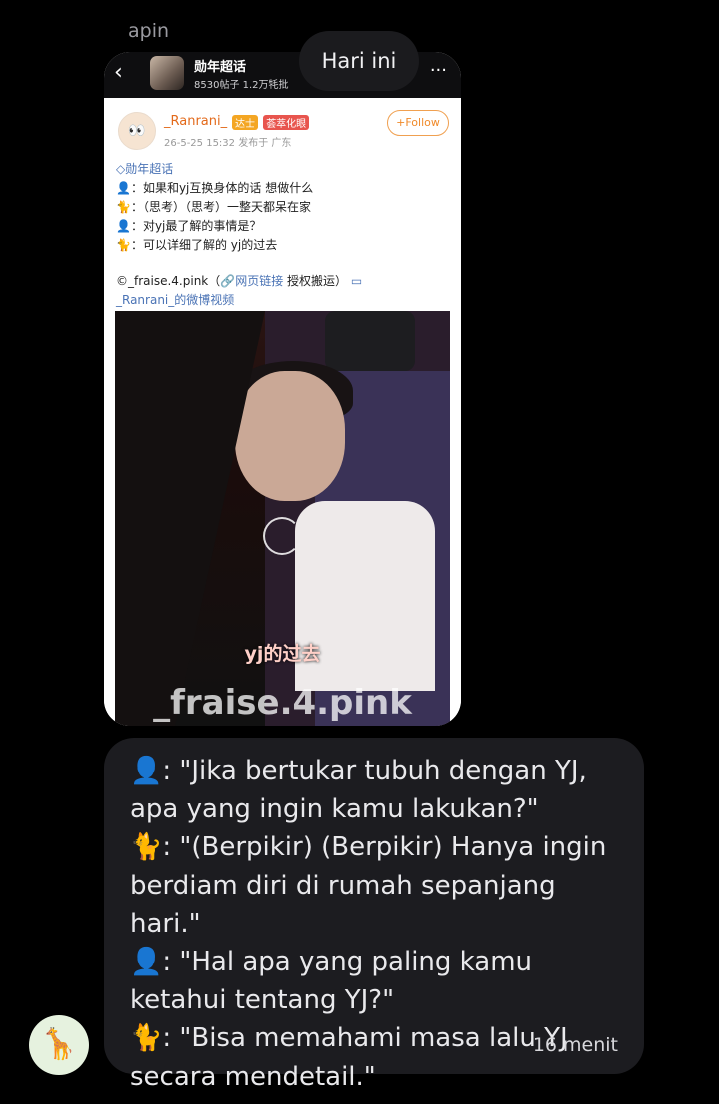 This screenshot has height=1104, width=719. Describe the element at coordinates (290, 436) in the screenshot. I see `video-face` at that location.